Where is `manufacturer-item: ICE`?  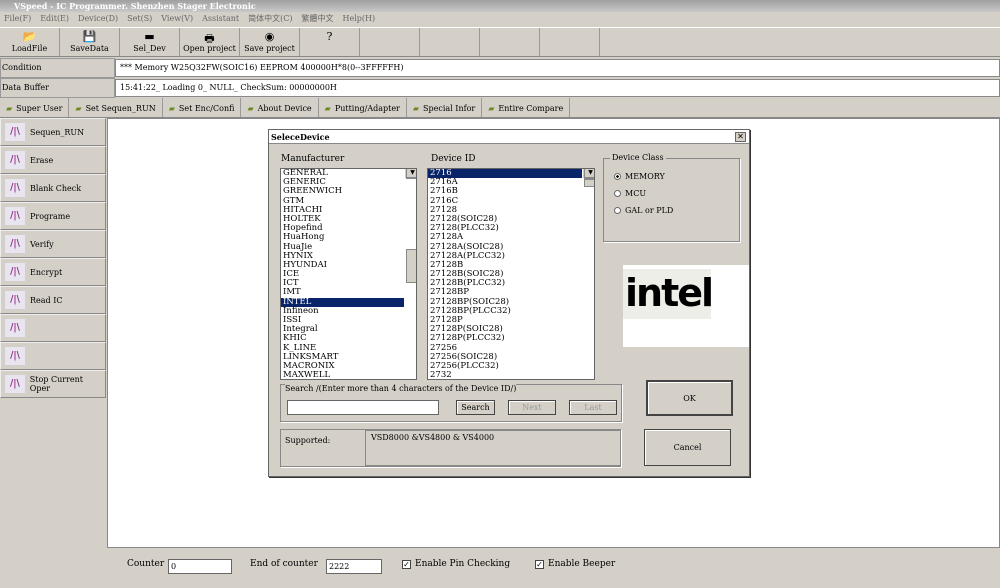
manufacturer-item: ICE is located at coordinates (342, 274).